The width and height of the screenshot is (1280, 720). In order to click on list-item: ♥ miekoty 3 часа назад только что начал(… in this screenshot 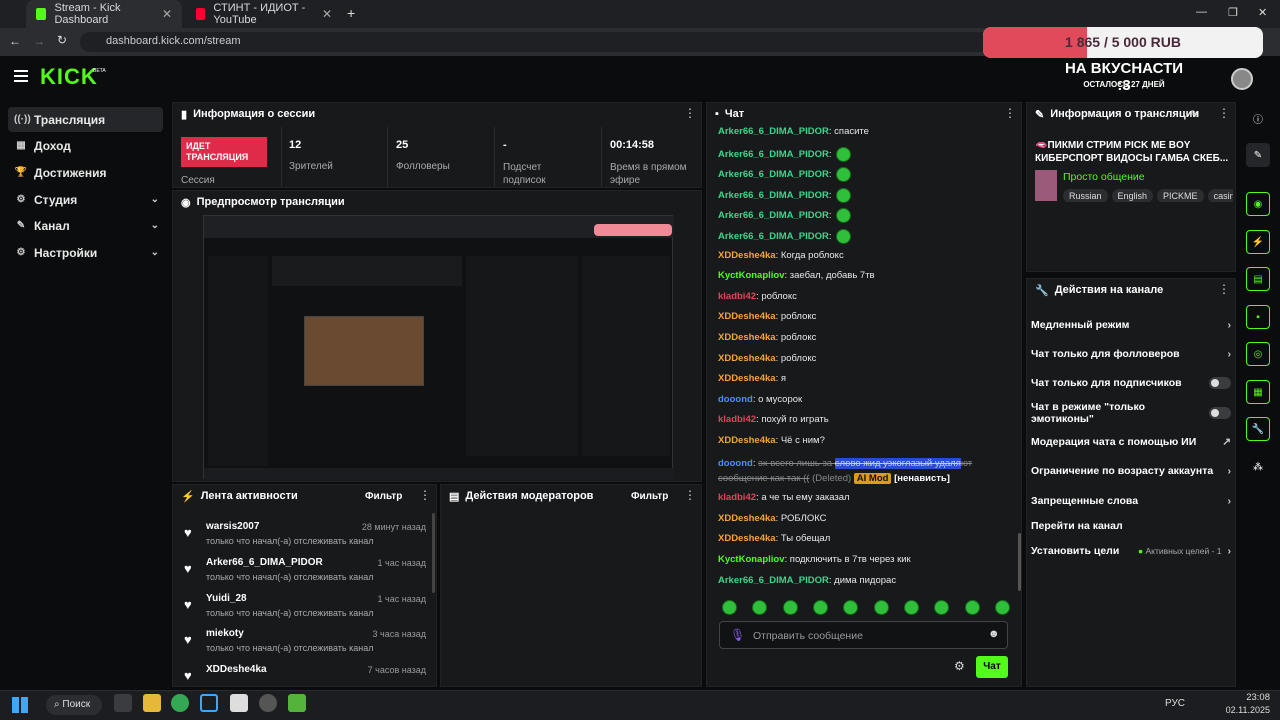, I will do `click(305, 644)`.